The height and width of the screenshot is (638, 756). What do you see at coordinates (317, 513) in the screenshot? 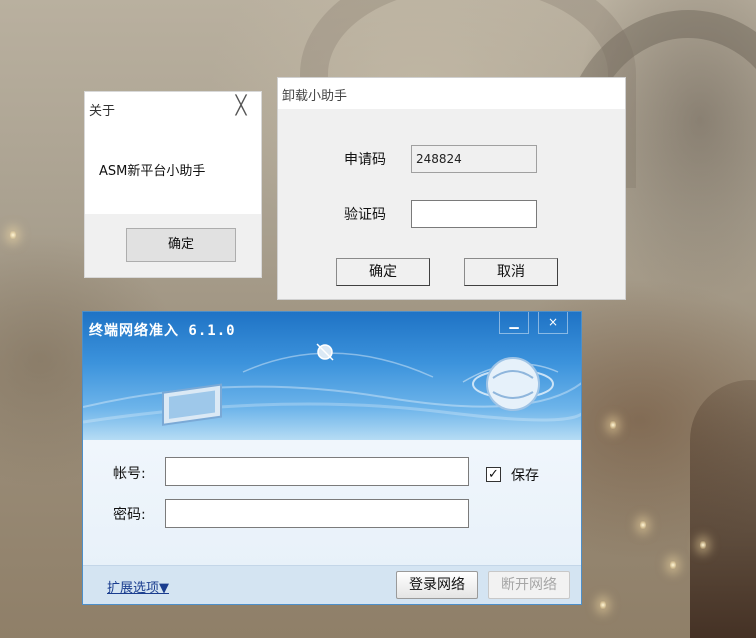
I see `password-input` at bounding box center [317, 513].